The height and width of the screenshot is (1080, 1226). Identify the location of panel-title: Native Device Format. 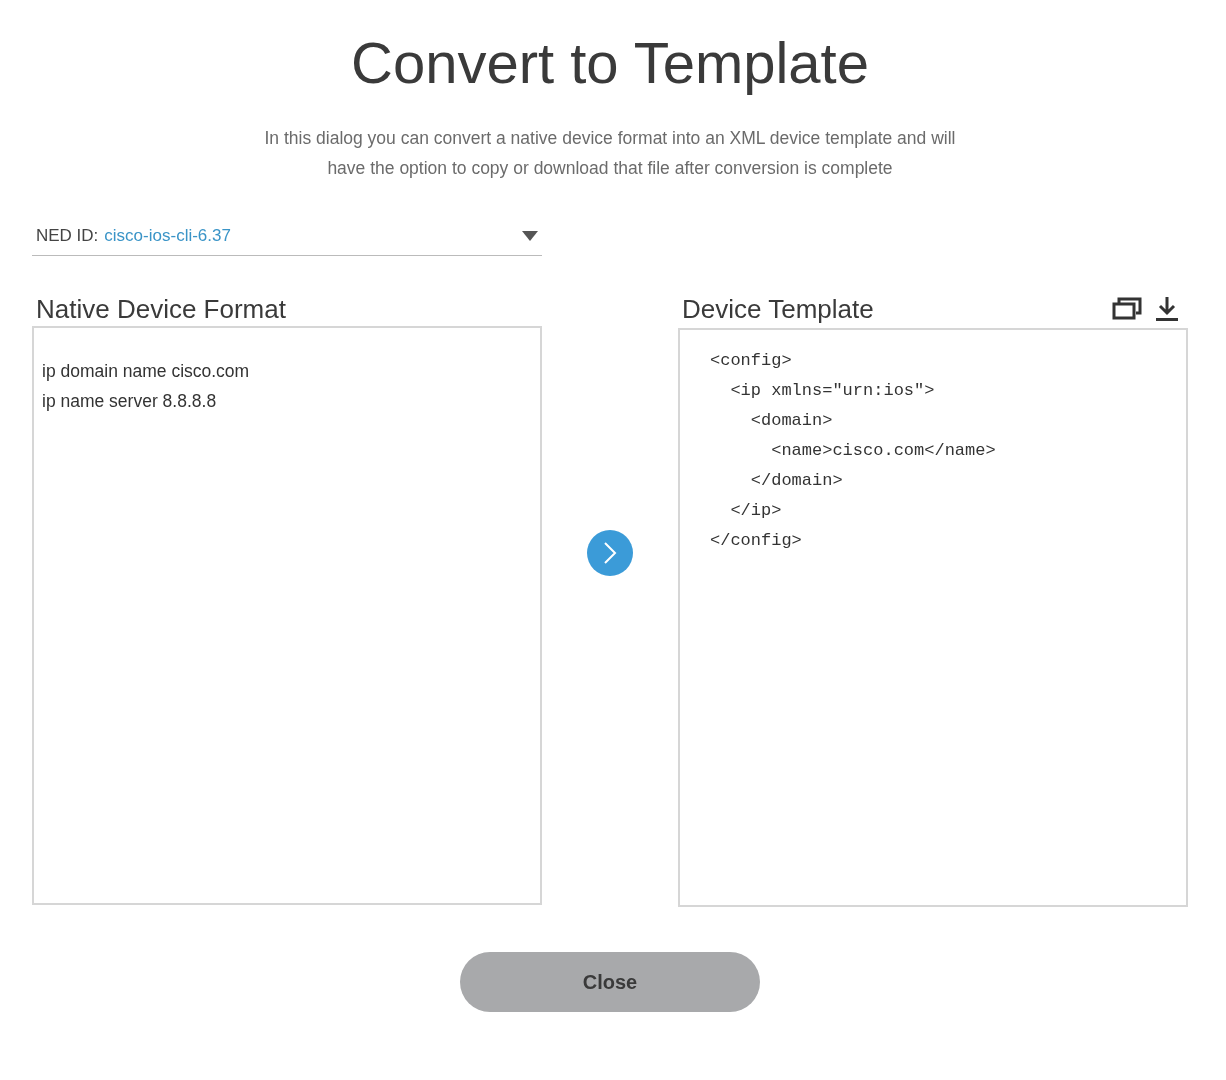
(161, 309).